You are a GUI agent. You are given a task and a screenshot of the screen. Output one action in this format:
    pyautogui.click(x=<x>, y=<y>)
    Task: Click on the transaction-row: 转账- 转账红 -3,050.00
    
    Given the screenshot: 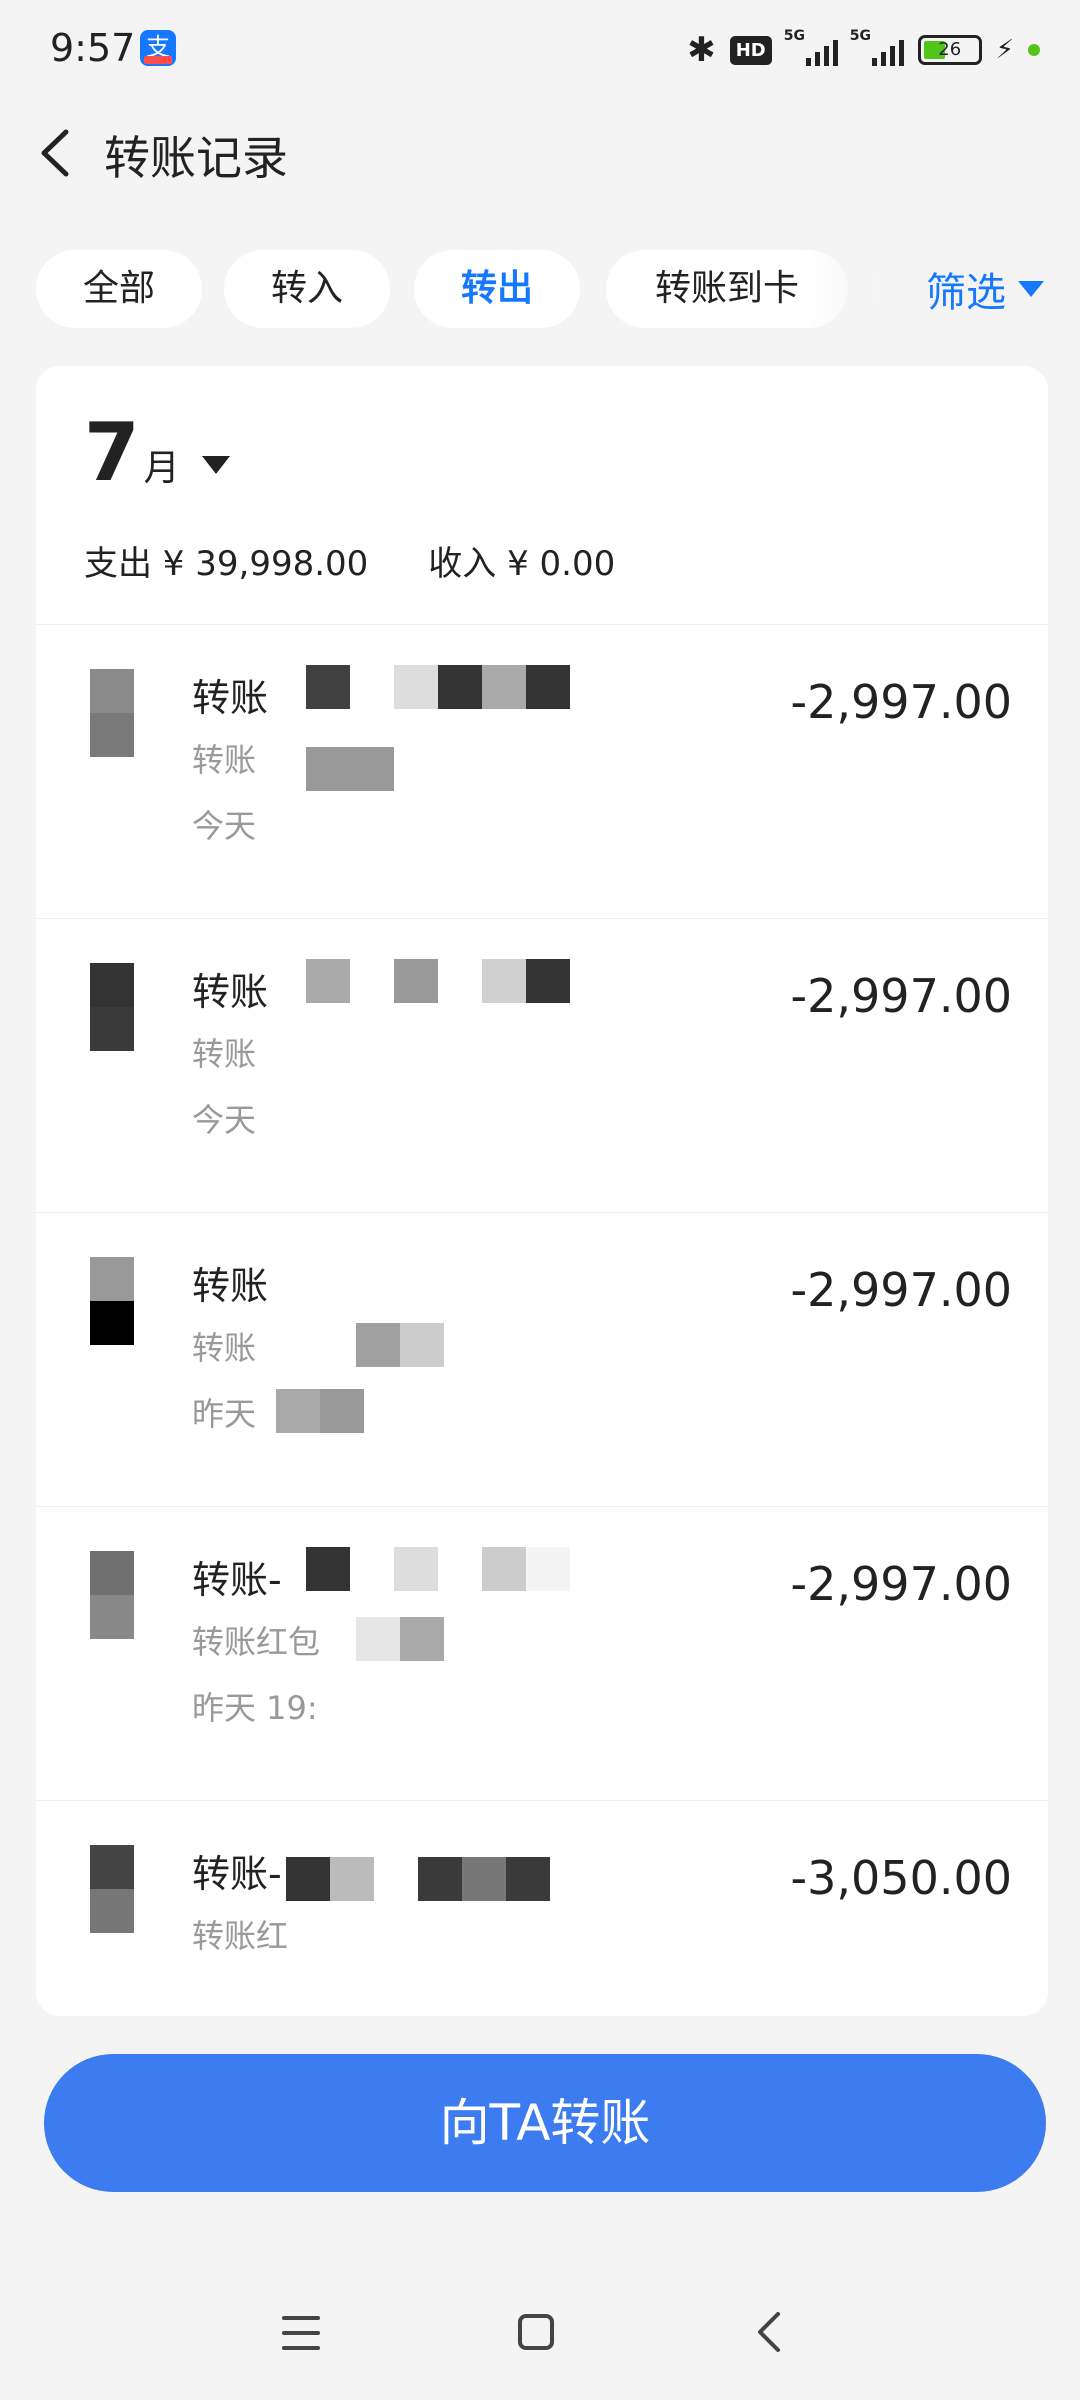 What is the action you would take?
    pyautogui.click(x=542, y=1908)
    